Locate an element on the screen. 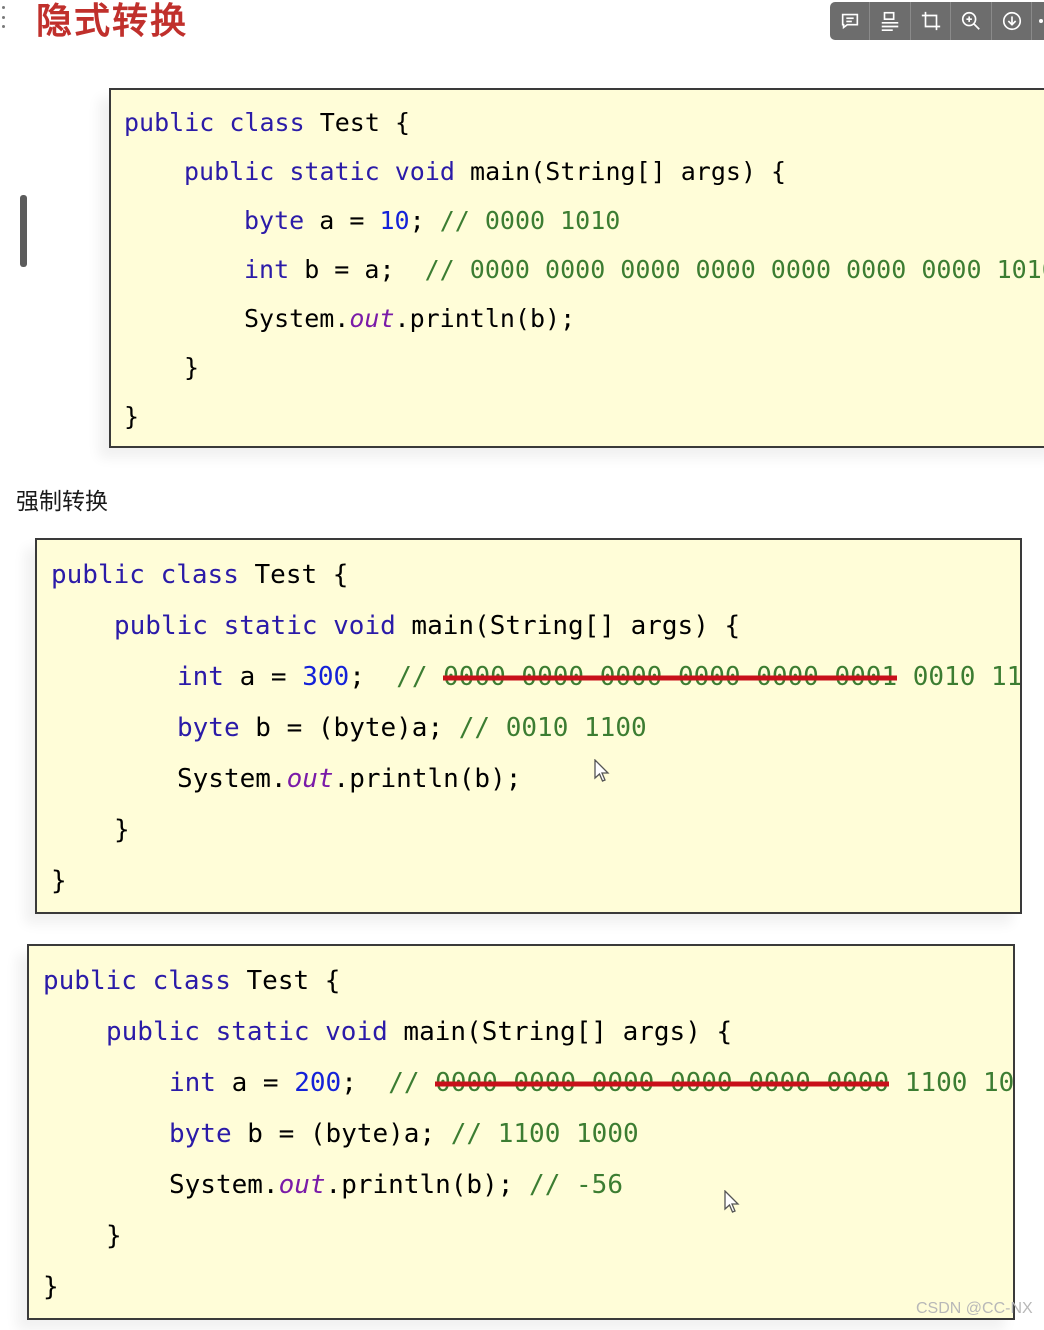 Image resolution: width=1044 pixels, height=1330 pixels. code-line: byte a = 10; // 0000 1010 is located at coordinates (432, 220).